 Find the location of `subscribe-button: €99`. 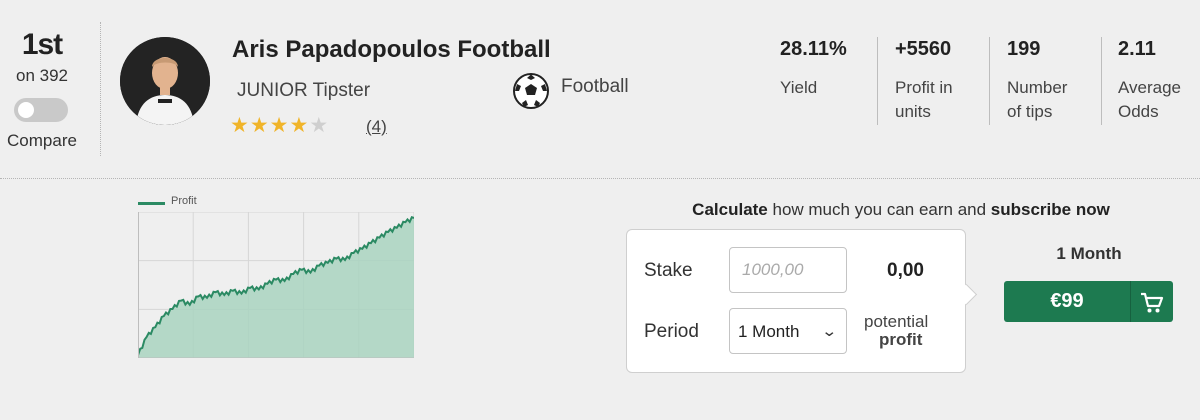

subscribe-button: €99 is located at coordinates (1088, 301).